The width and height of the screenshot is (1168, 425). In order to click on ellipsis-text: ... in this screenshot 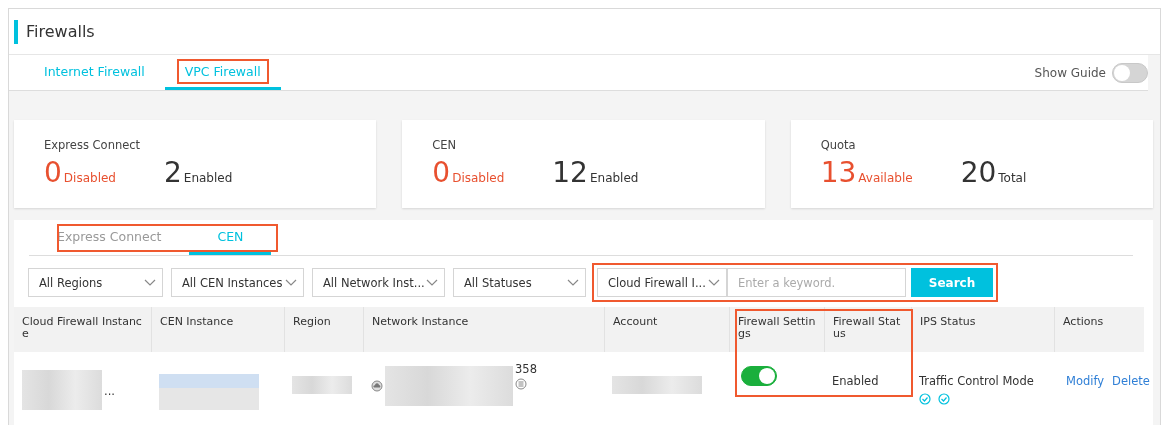, I will do `click(109, 391)`.